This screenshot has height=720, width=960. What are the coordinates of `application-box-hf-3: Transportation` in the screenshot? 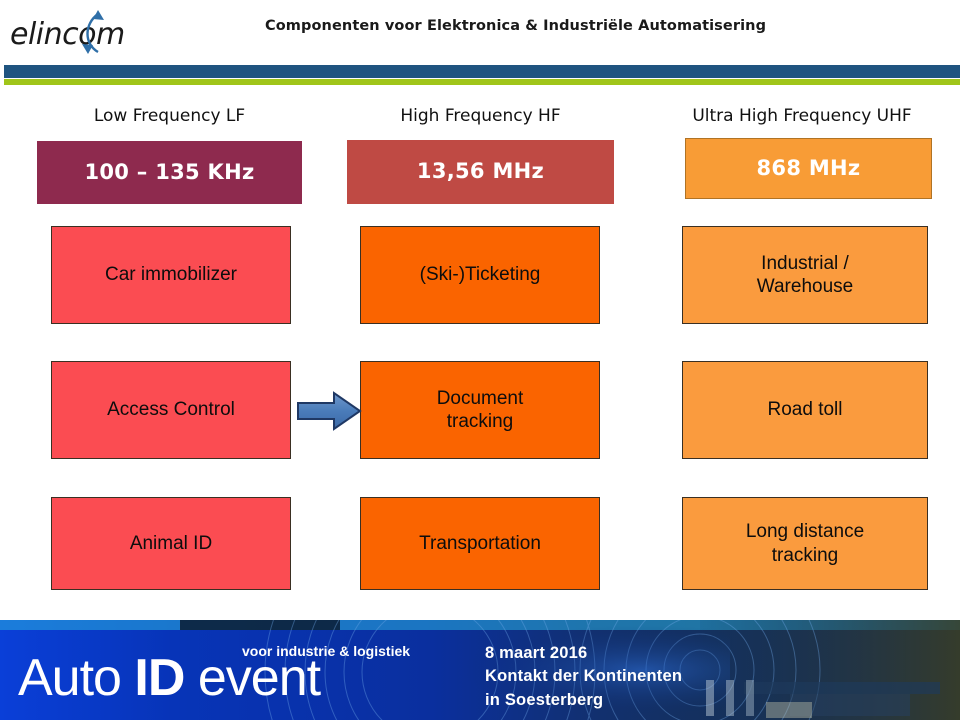 It's located at (480, 543).